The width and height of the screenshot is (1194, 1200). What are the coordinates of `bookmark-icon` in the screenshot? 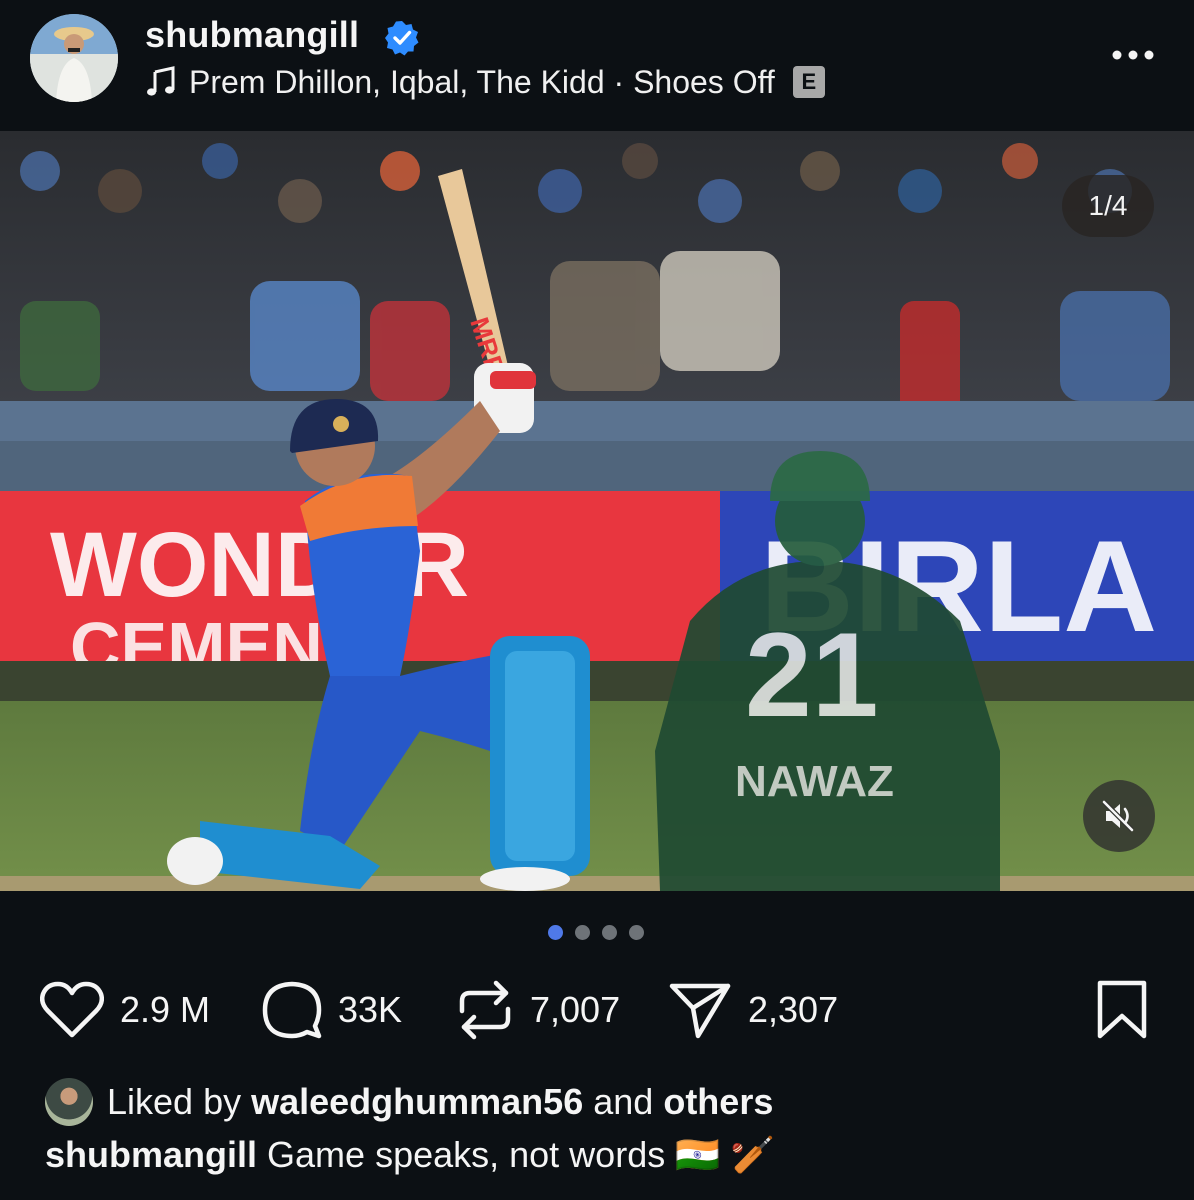 It's located at (1122, 1009).